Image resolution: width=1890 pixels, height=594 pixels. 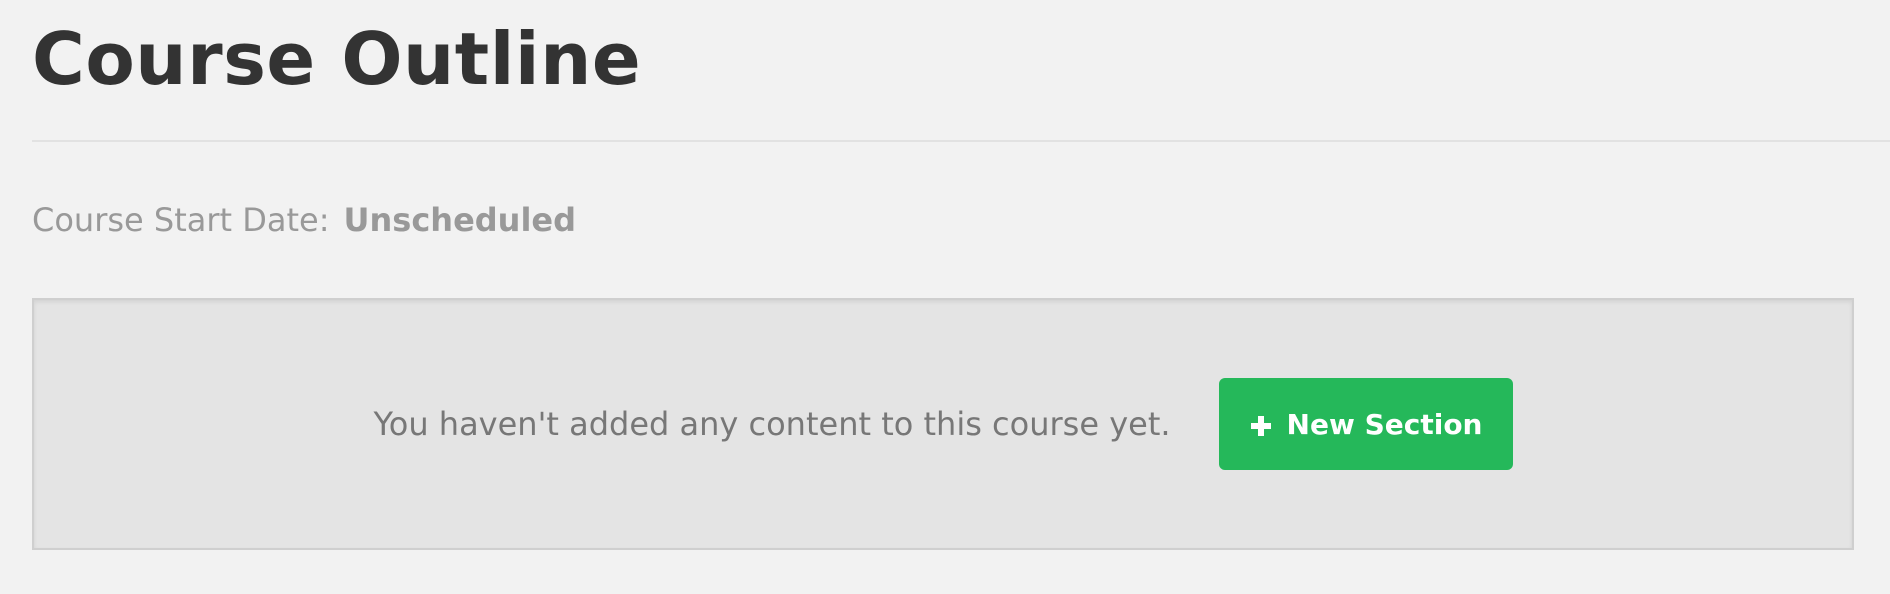 I want to click on course-start-date: Course Start Date: Unscheduled, so click(x=304, y=220).